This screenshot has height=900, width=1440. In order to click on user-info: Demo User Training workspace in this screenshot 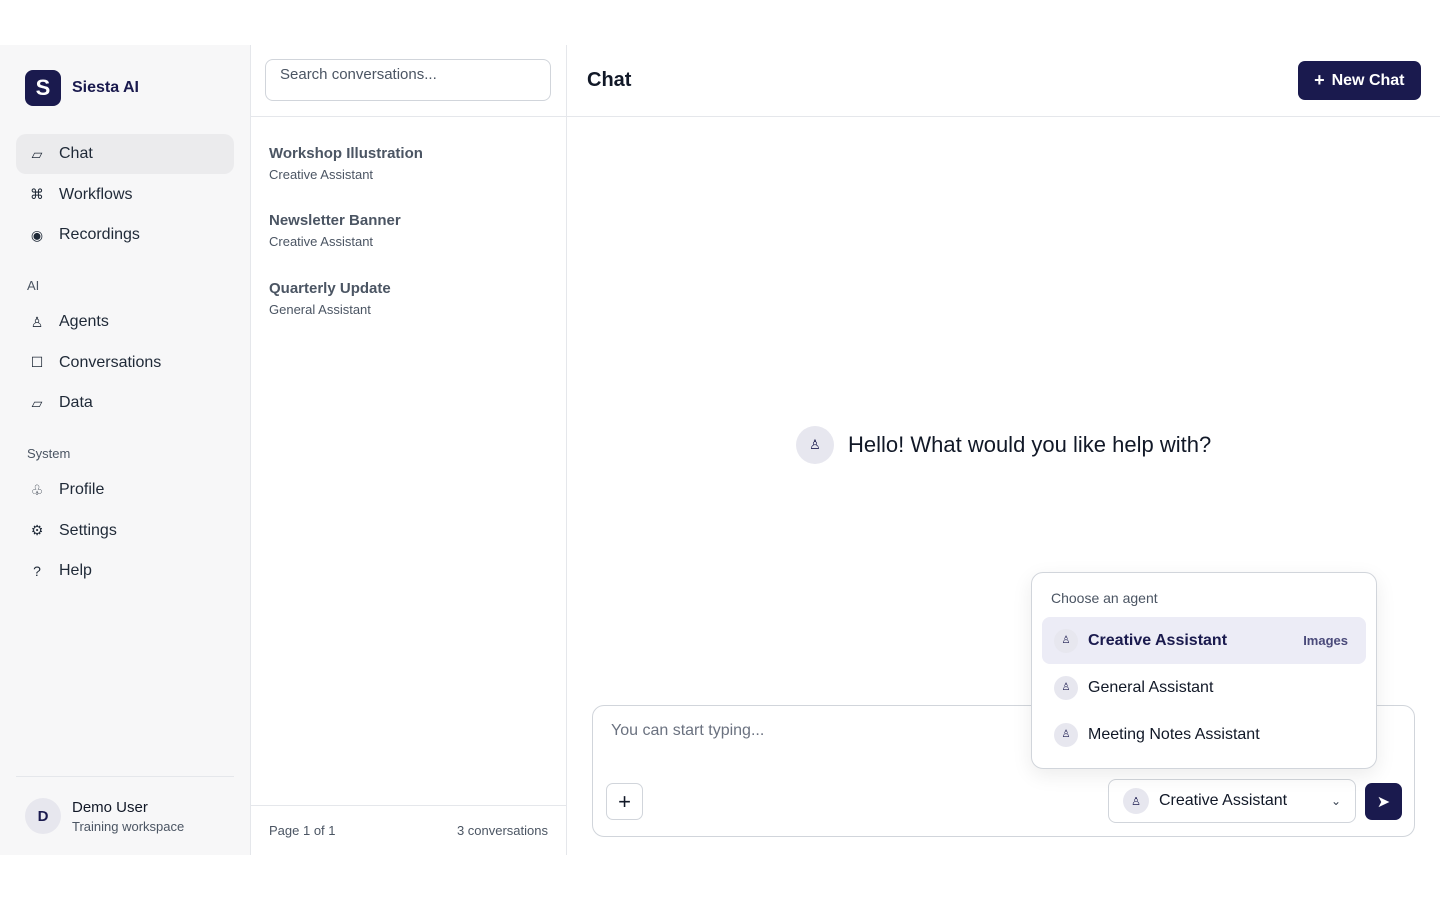, I will do `click(128, 816)`.